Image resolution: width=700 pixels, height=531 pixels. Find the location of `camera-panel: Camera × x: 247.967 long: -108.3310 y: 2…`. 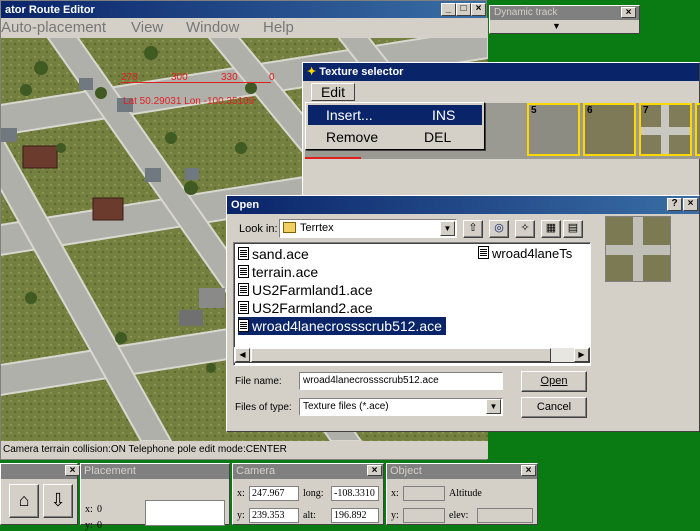

camera-panel: Camera × x: 247.967 long: -108.3310 y: 2… is located at coordinates (308, 494).